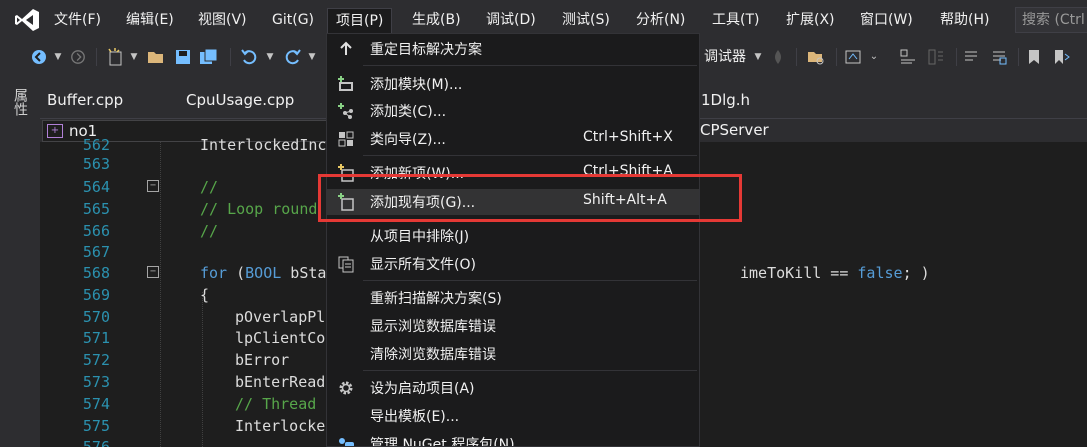  I want to click on line-number: 570, so click(96, 317).